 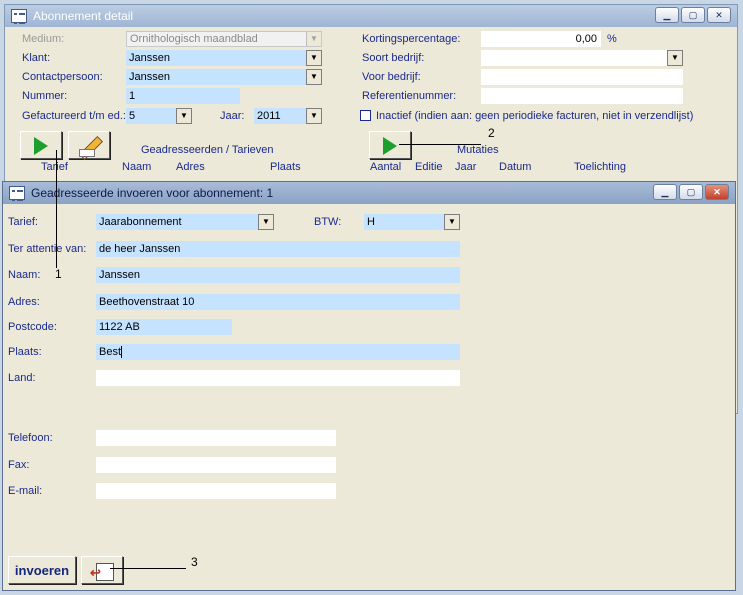 What do you see at coordinates (140, 222) in the screenshot?
I see `tarief-value: Jaarabonnement` at bounding box center [140, 222].